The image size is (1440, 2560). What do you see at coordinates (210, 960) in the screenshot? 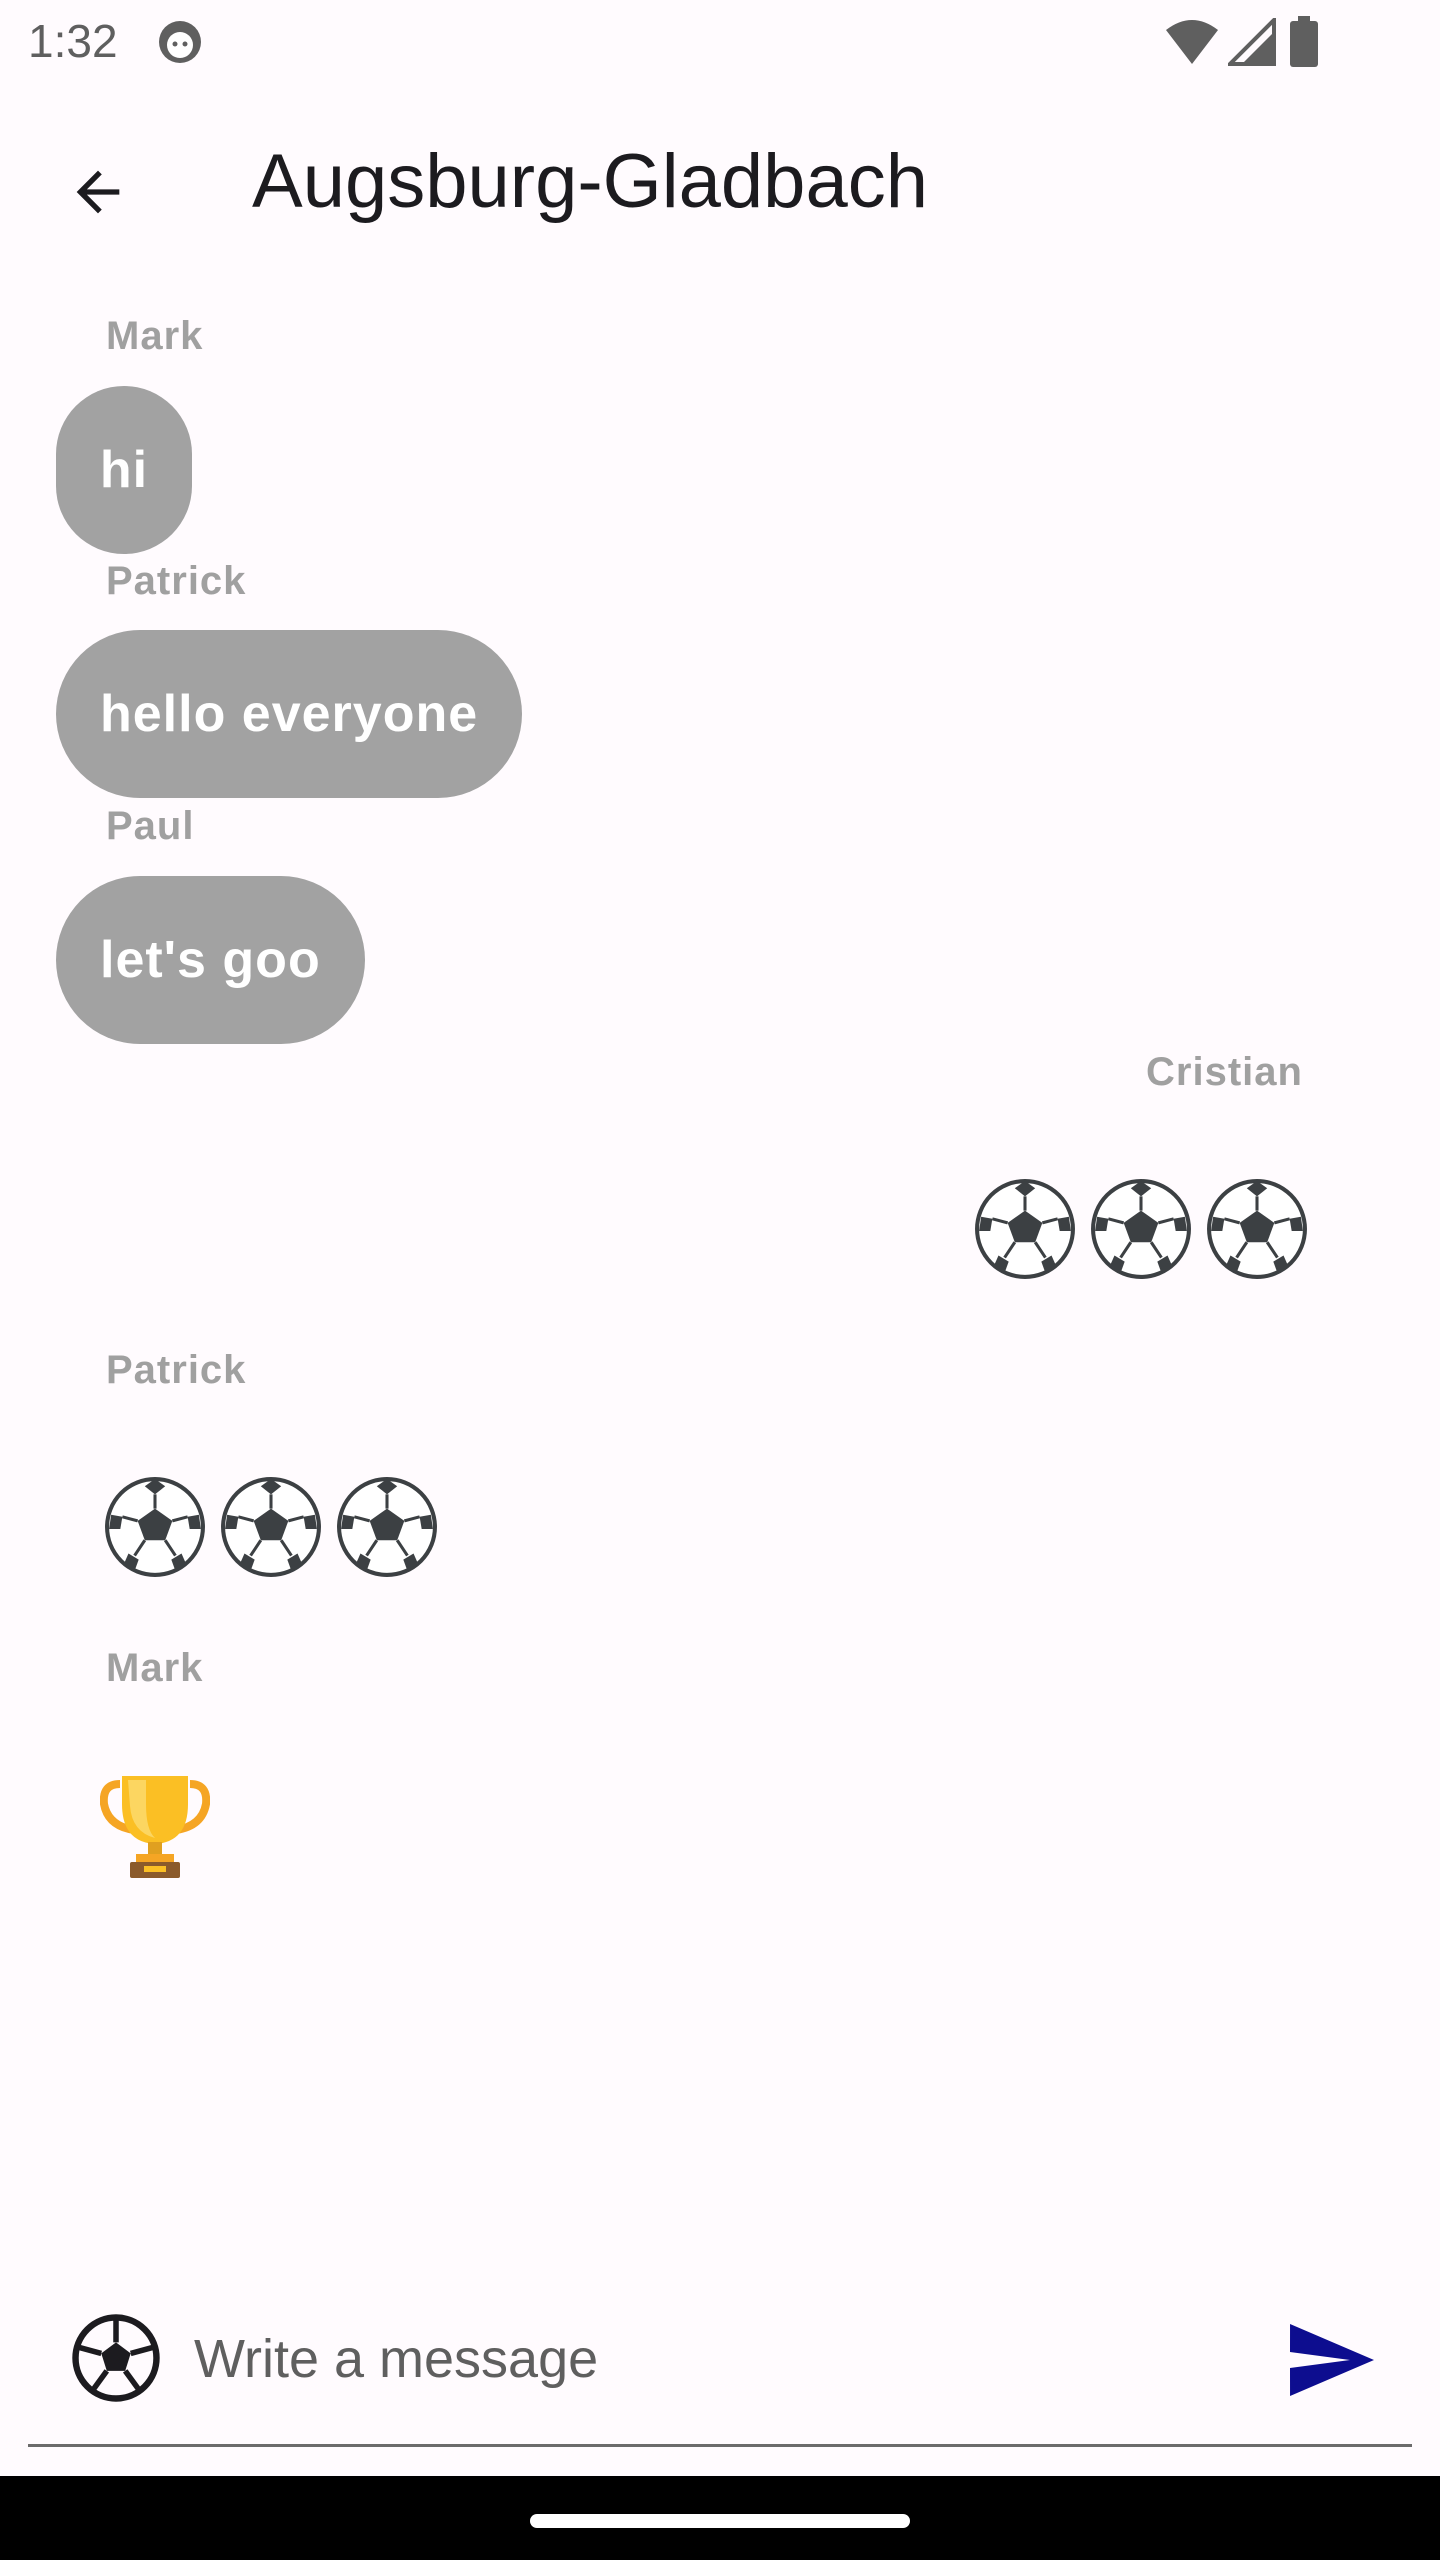
I see `message-bubble: let's goo` at bounding box center [210, 960].